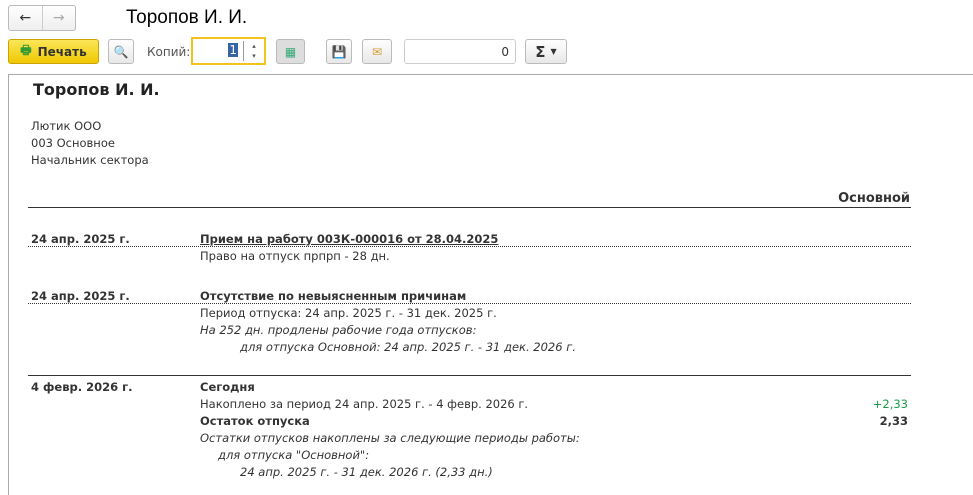 This screenshot has height=495, width=973. I want to click on entry-title: Отсутствие по невыясненным причинам, so click(333, 296).